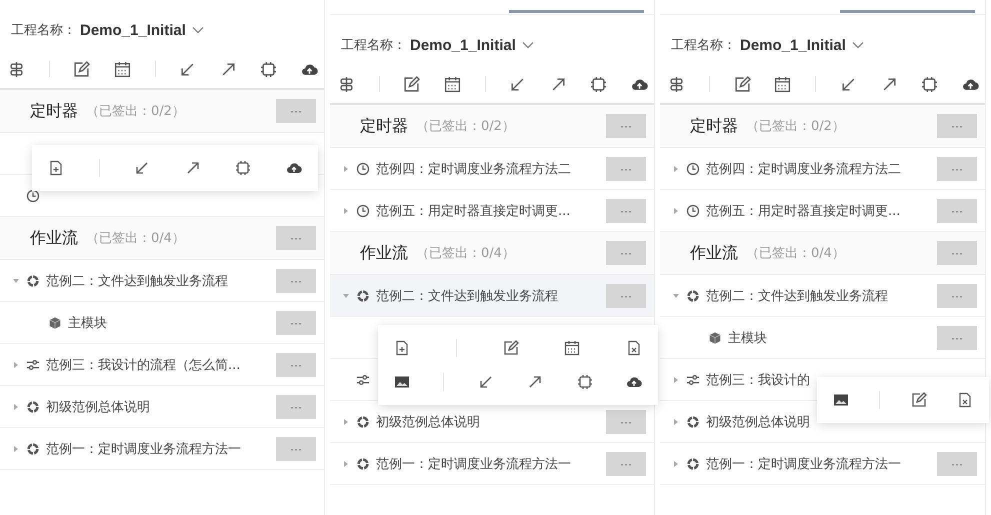 The width and height of the screenshot is (991, 515). I want to click on item-label: 范例四：定时调度业务流程方法二, so click(473, 169).